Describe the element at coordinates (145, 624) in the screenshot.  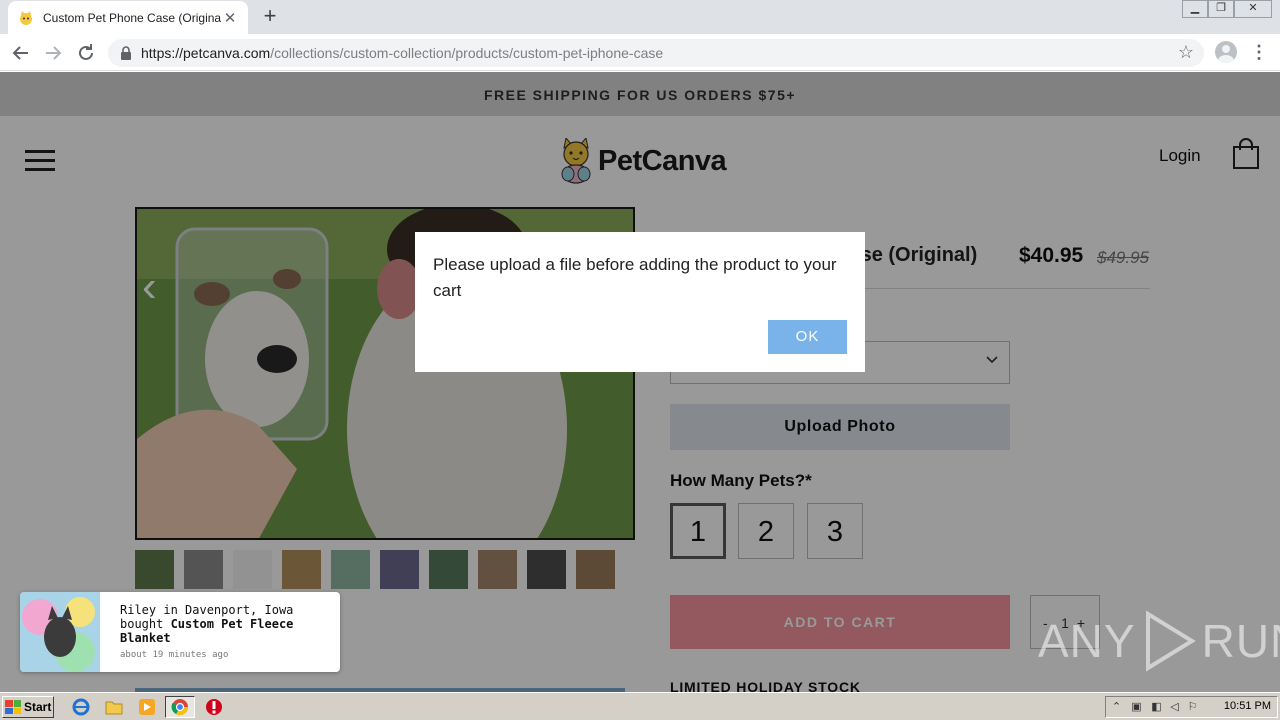
I see `purchase-verb: bought` at that location.